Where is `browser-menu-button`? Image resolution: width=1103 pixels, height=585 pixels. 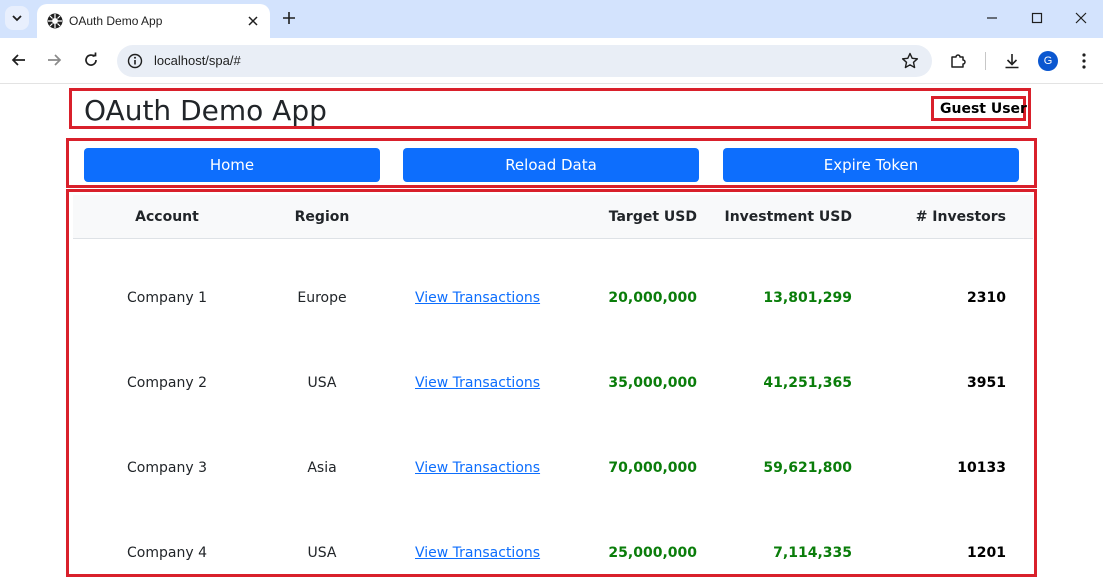
browser-menu-button is located at coordinates (1084, 61).